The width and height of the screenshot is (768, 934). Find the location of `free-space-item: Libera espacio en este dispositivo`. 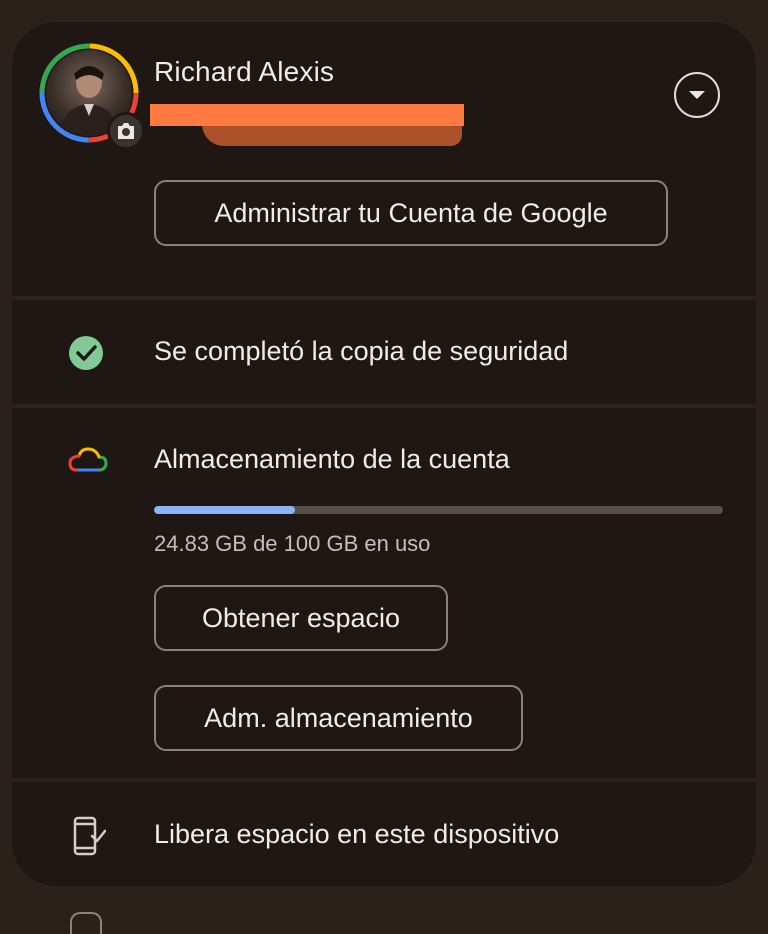

free-space-item: Libera espacio en este dispositivo is located at coordinates (356, 834).